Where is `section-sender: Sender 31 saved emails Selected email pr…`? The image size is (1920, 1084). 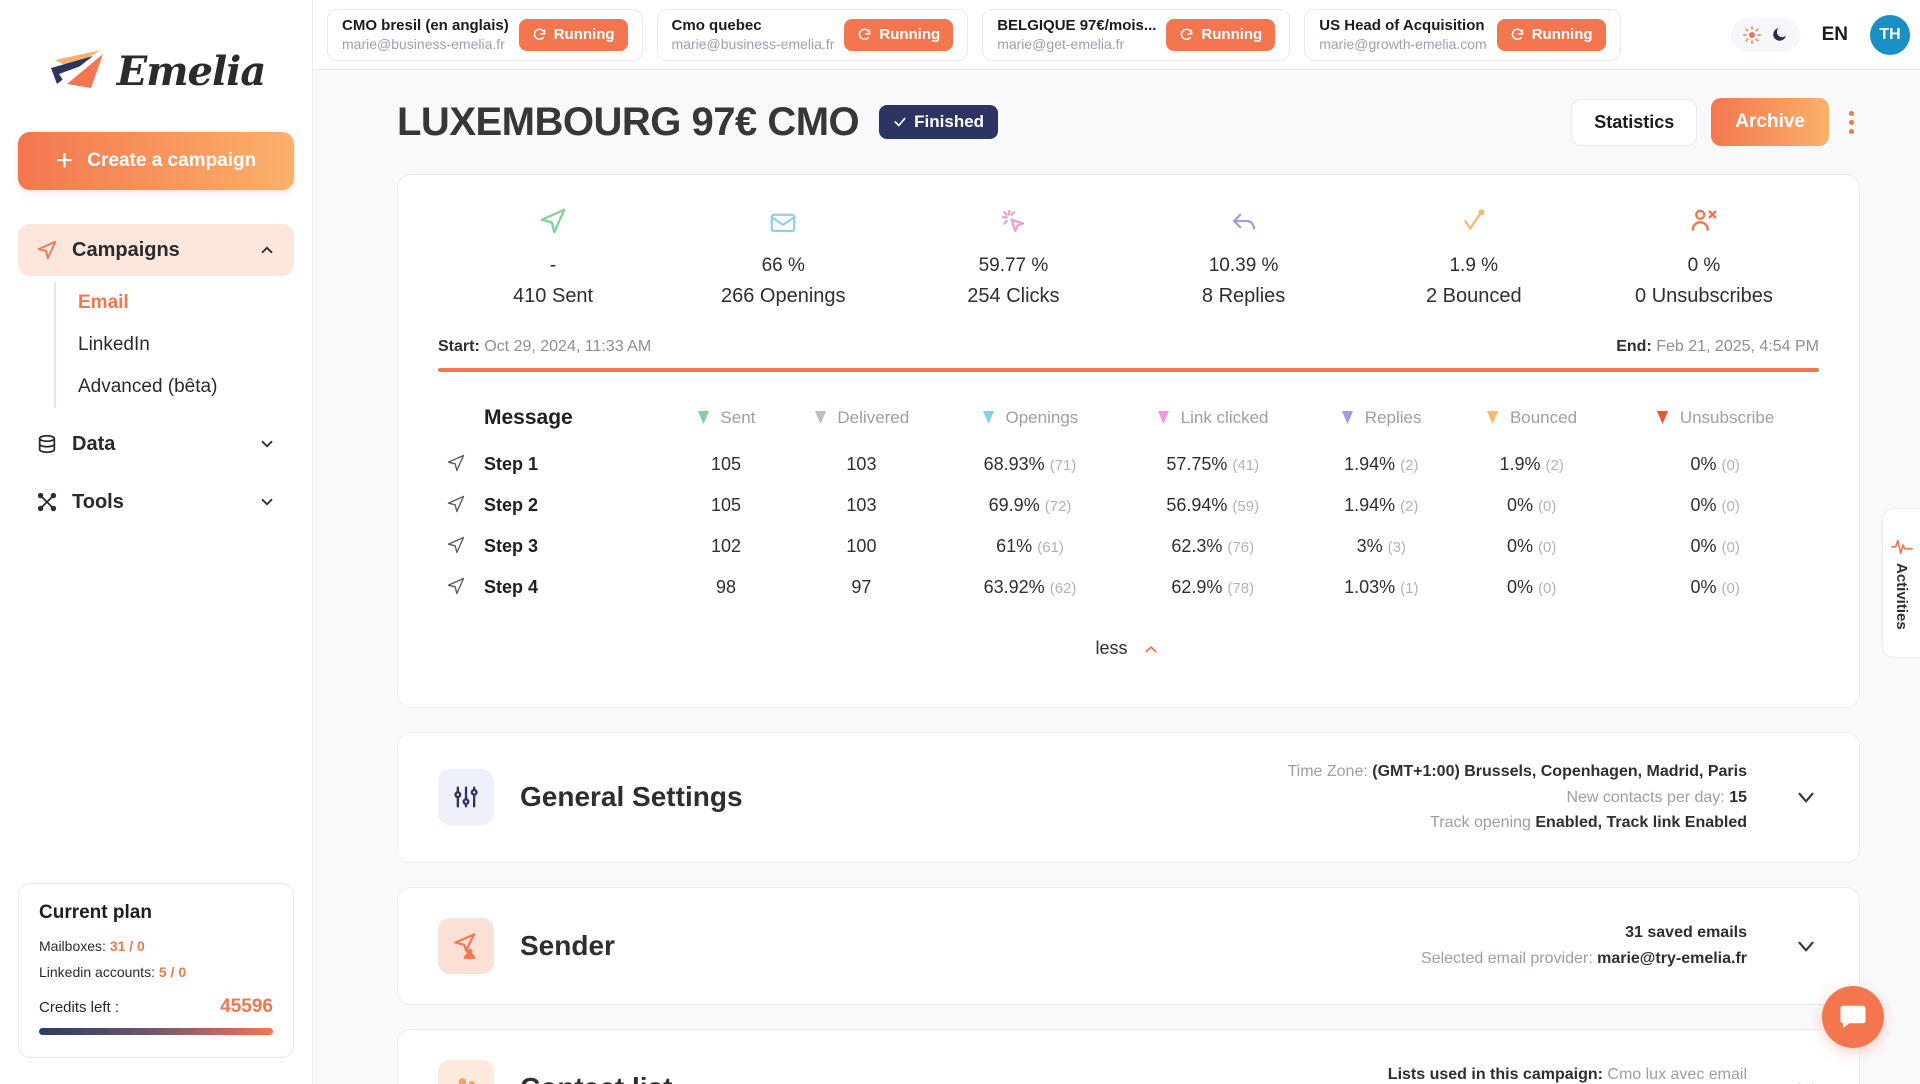
section-sender: Sender 31 saved emails Selected email pr… is located at coordinates (1128, 945).